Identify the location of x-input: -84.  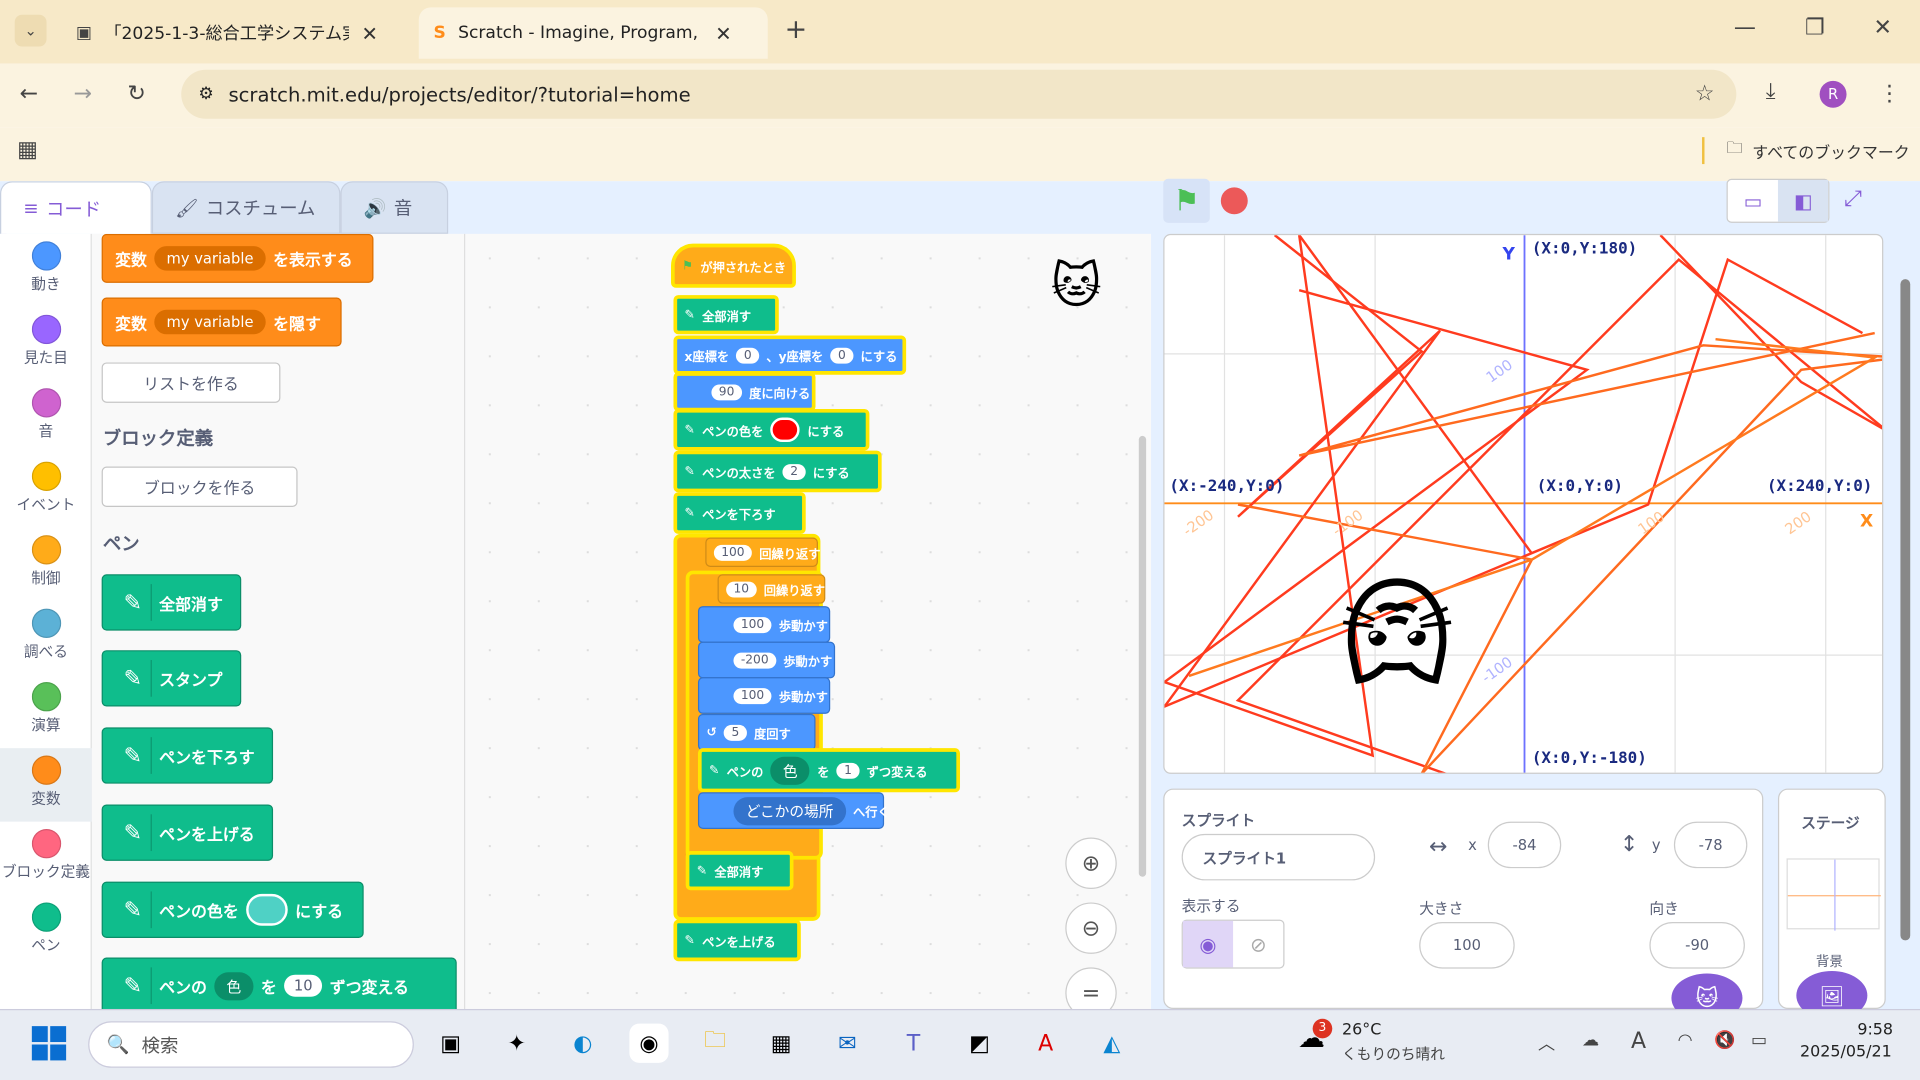
(1524, 845).